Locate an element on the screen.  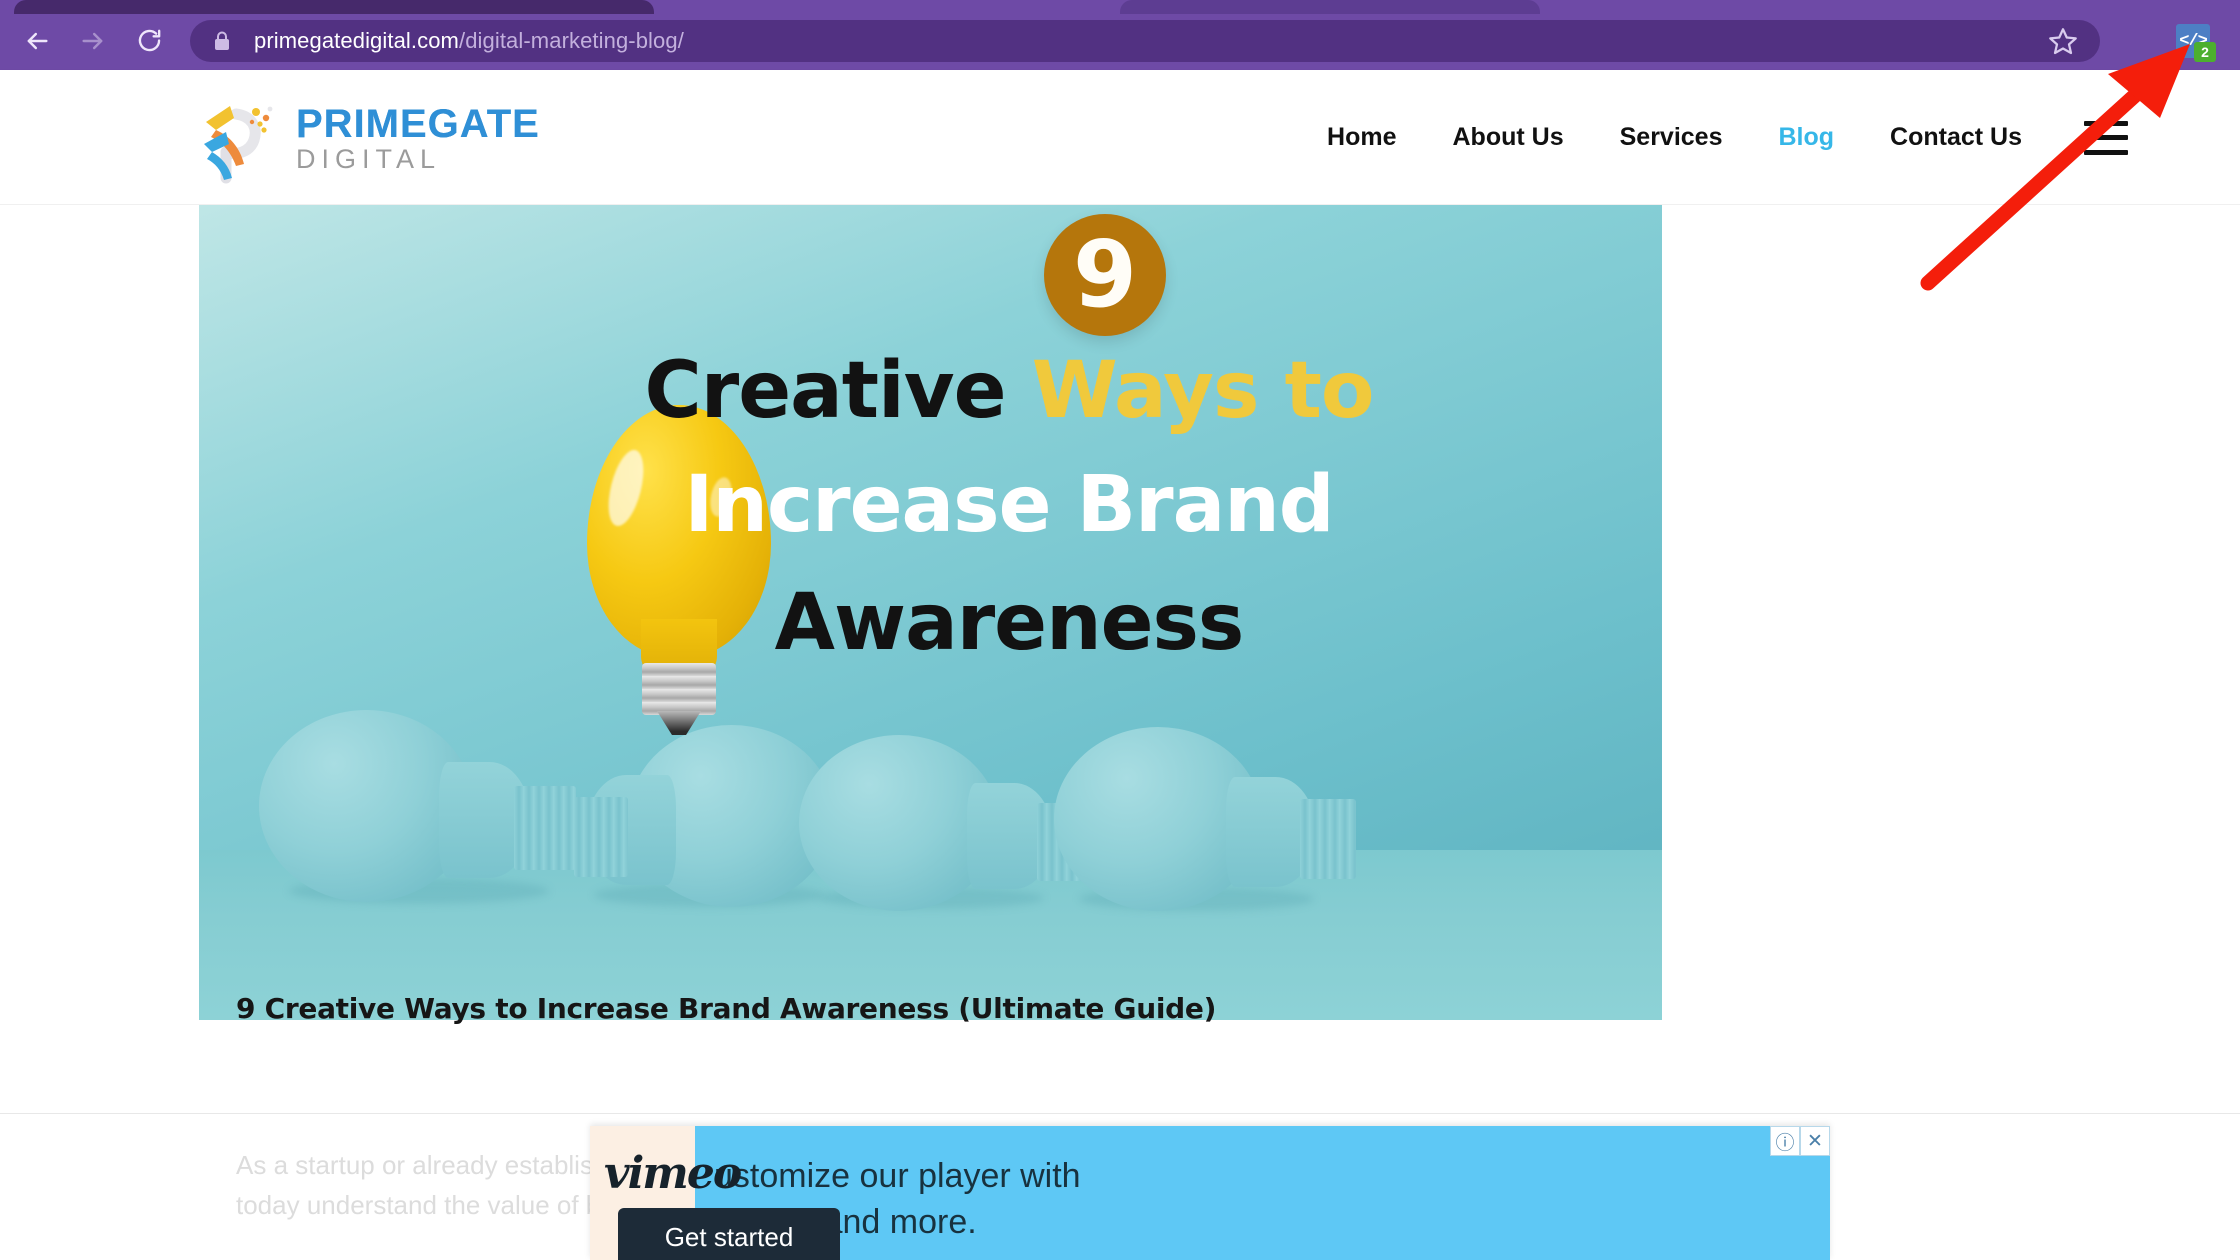
vimeo-logo: vimeo is located at coordinates (673, 1173).